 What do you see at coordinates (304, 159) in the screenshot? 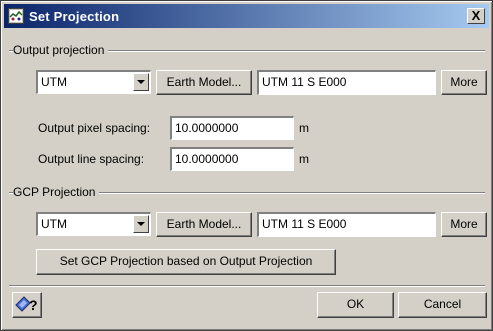
I see `line-spacing-unit: m` at bounding box center [304, 159].